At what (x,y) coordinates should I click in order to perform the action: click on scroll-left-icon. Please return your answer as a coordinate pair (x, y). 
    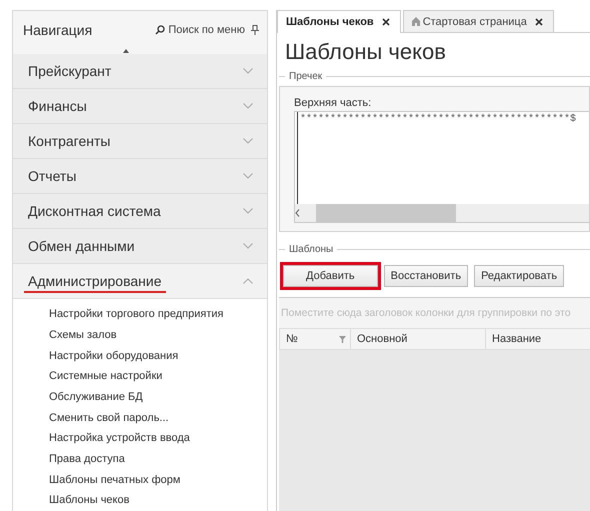
    Looking at the image, I should click on (297, 213).